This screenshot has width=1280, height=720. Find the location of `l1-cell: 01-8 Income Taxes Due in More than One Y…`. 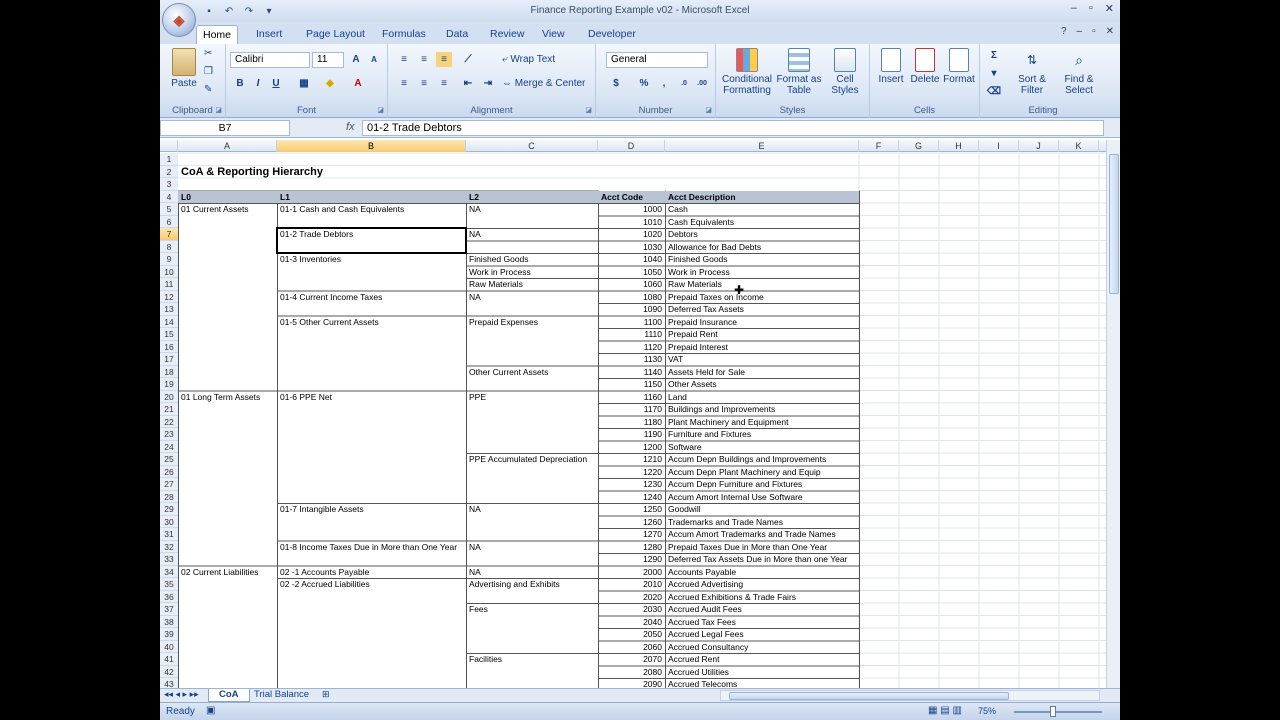

l1-cell: 01-8 Income Taxes Due in More than One Y… is located at coordinates (372, 547).